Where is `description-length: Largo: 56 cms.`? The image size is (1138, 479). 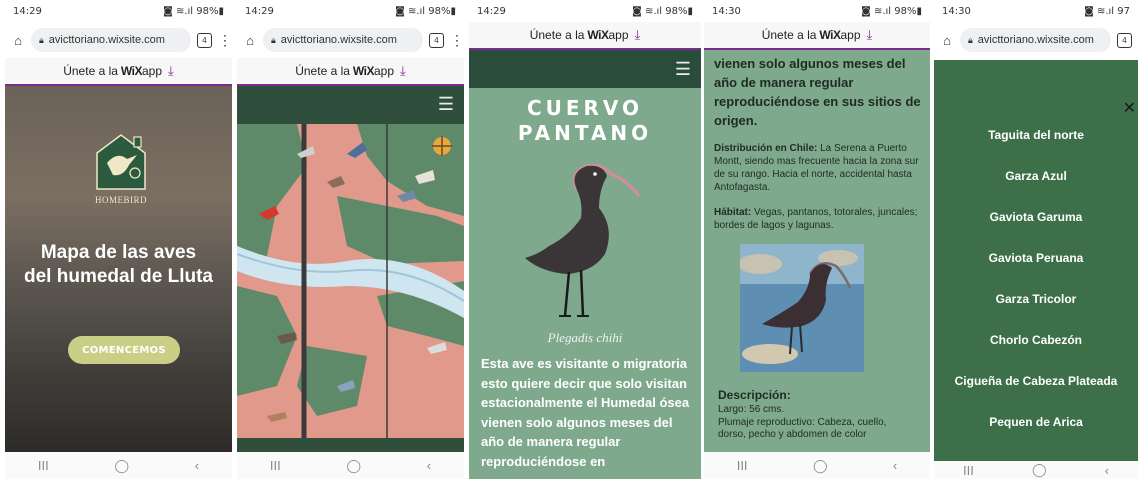 description-length: Largo: 56 cms. is located at coordinates (751, 409).